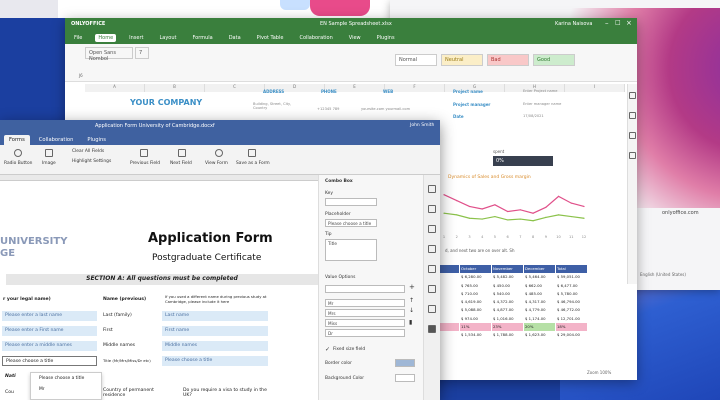  I want to click on table-cell: 20%, so click(540, 327).